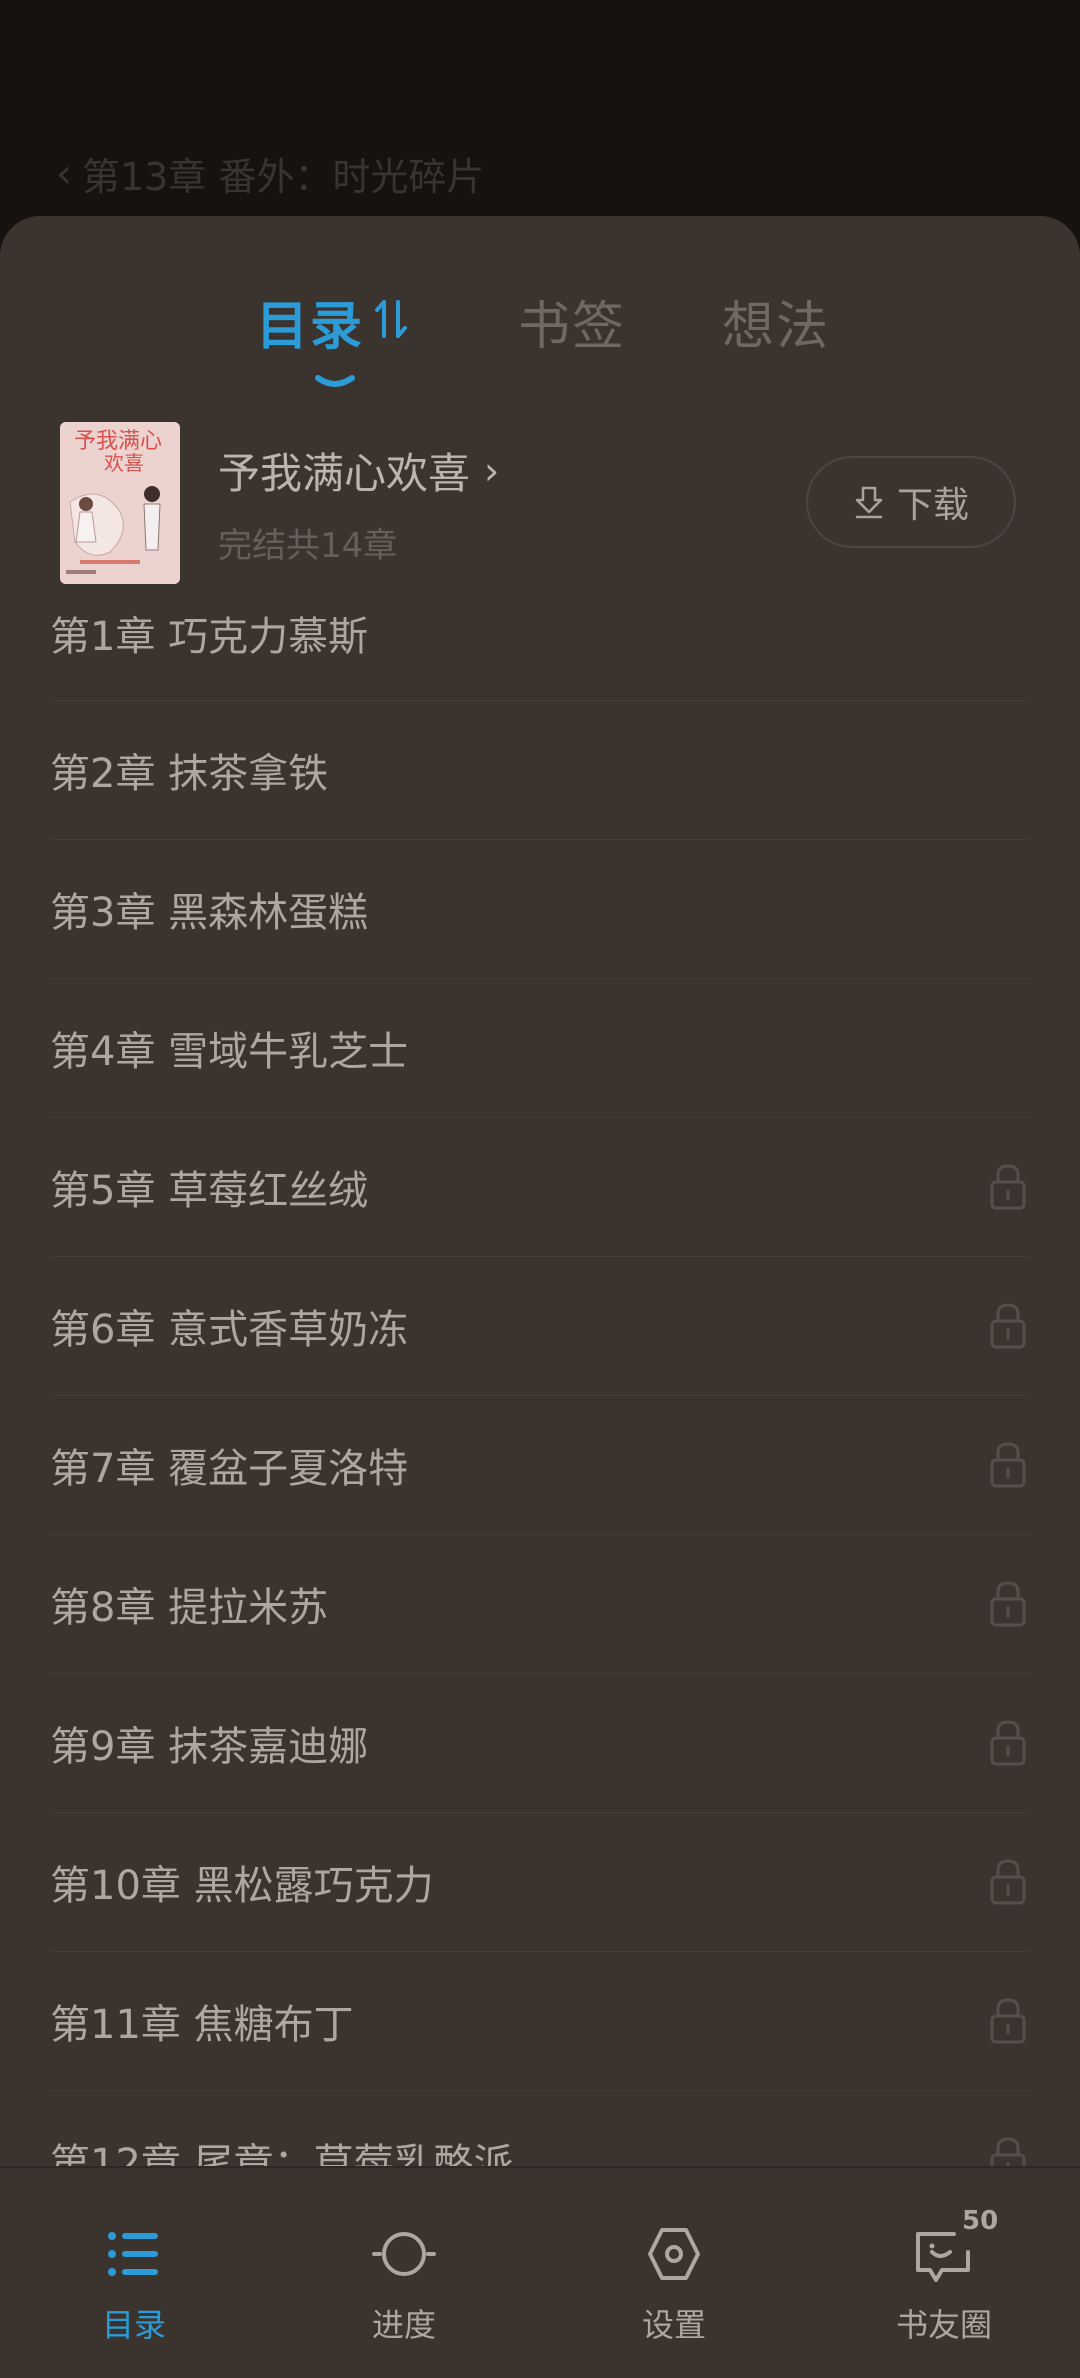 This screenshot has height=2378, width=1080. I want to click on background-chapter-title: ‹ 第13章 番外：时光碎片, so click(270, 173).